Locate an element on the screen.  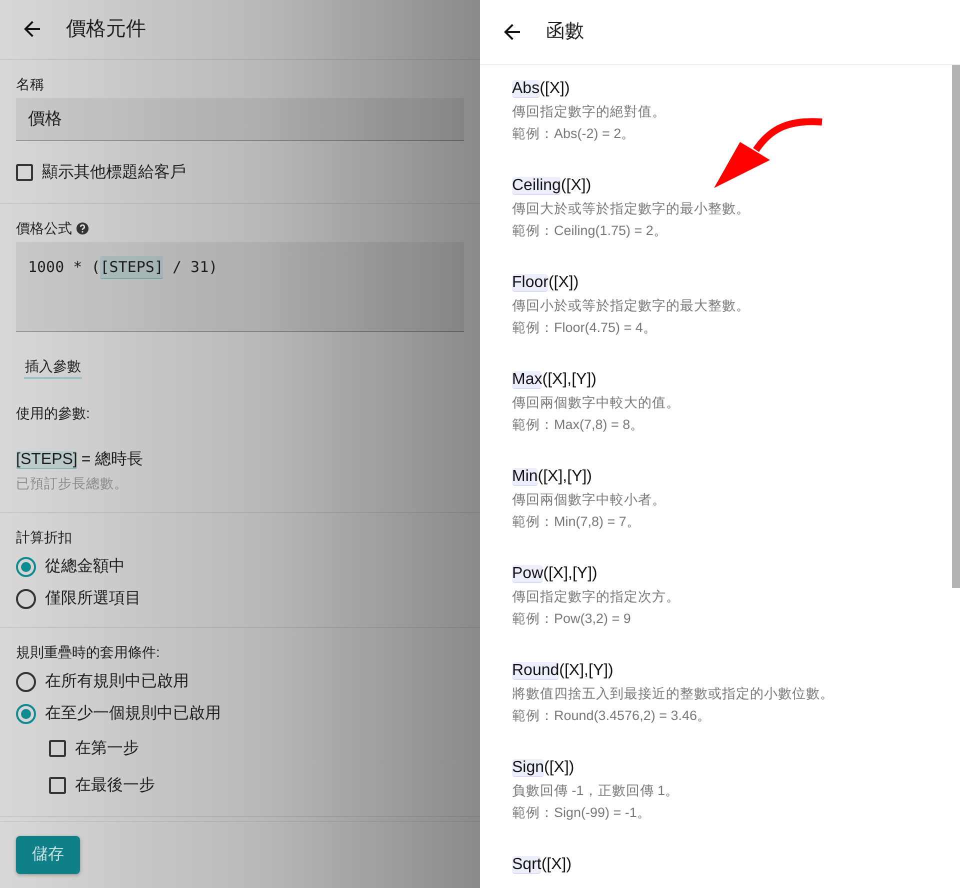
formula-field: 1000 * ([STEPS] / 31) is located at coordinates (240, 287).